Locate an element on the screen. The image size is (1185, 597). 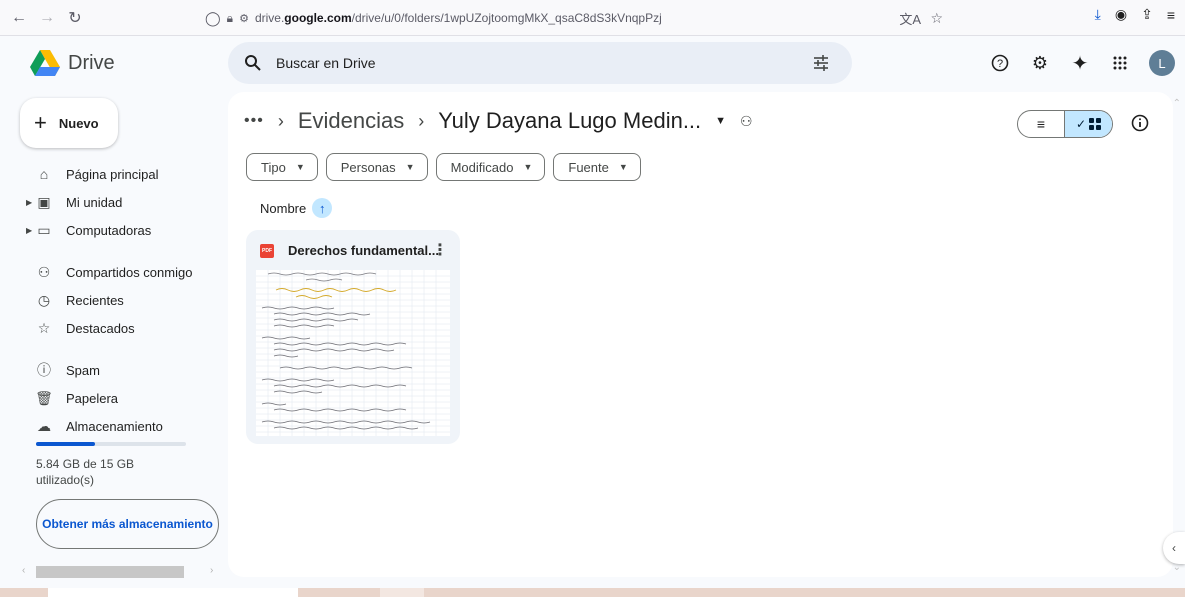
handwritten-page-thumbnail is located at coordinates (353, 353).